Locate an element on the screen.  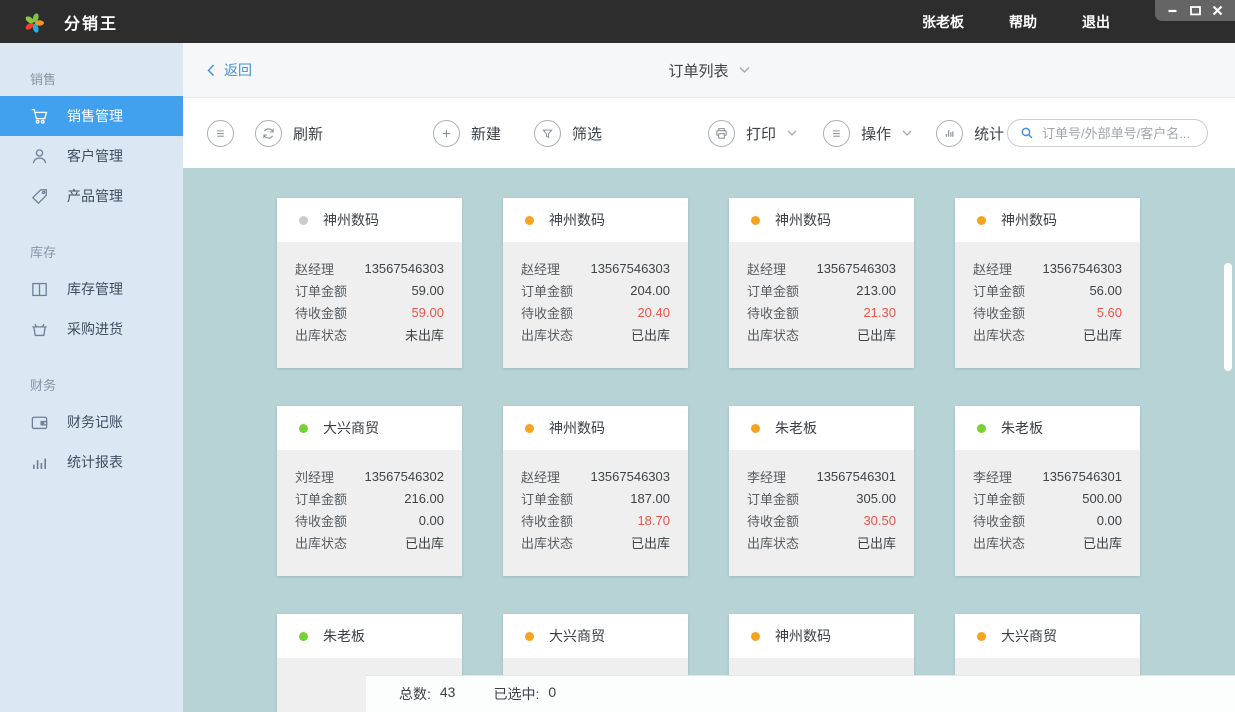
field-value: 216.00 is located at coordinates (424, 498).